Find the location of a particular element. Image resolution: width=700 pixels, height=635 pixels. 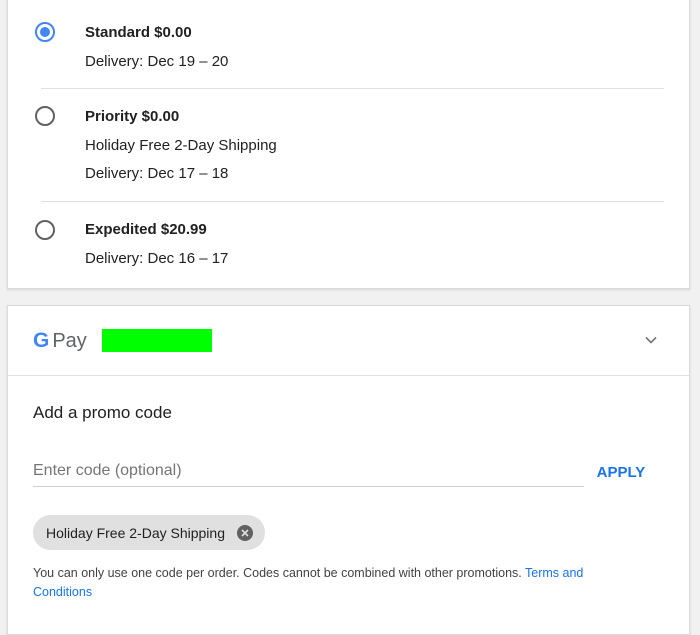

apply-button: APPLY is located at coordinates (621, 472).